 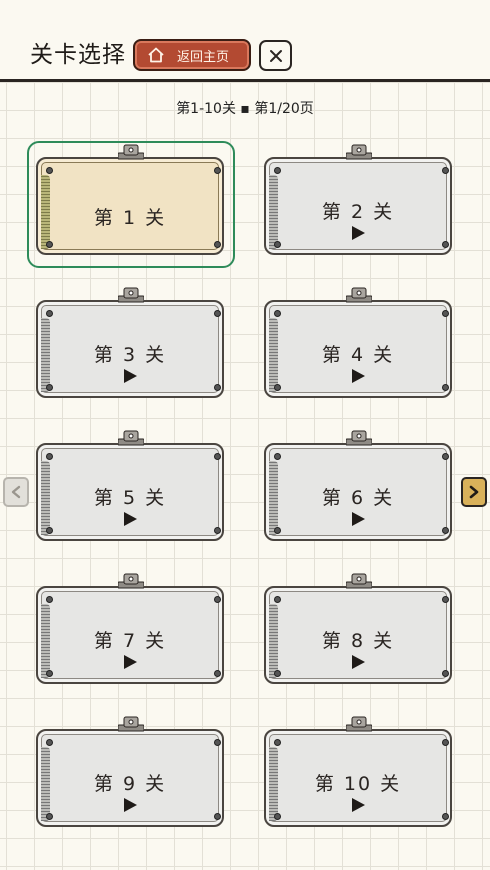 What do you see at coordinates (358, 498) in the screenshot?
I see `level-label: 第 6 关` at bounding box center [358, 498].